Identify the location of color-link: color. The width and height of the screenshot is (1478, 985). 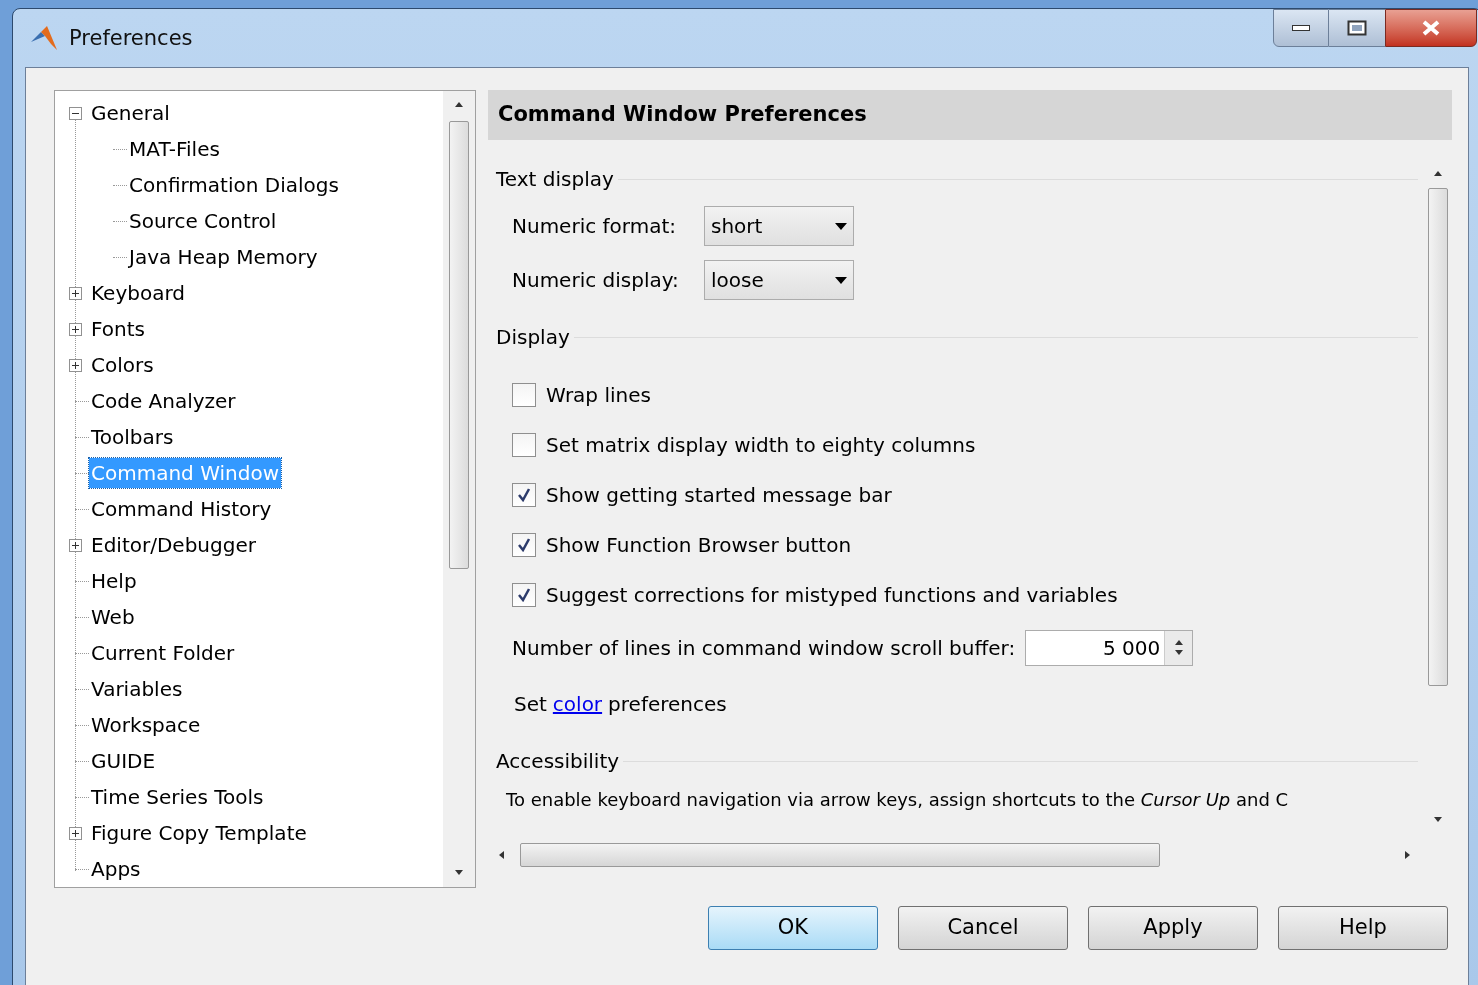
(577, 704).